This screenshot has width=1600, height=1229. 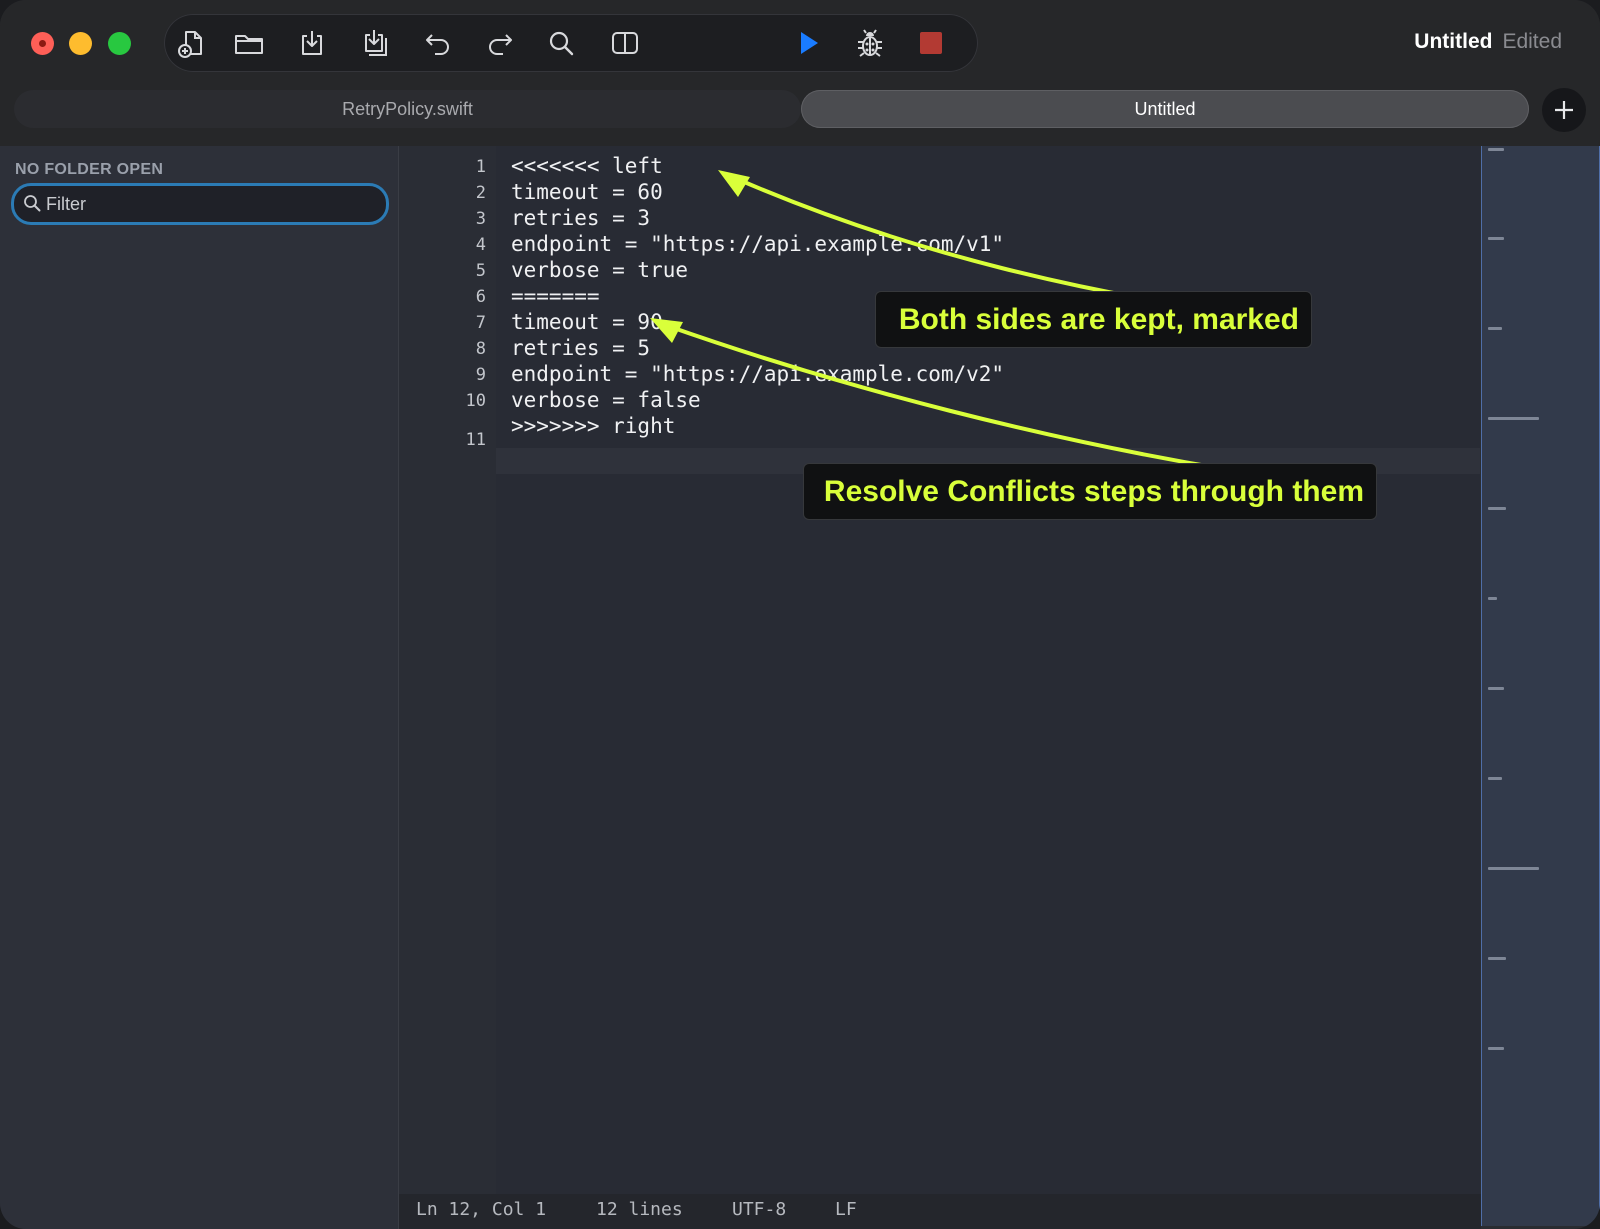 What do you see at coordinates (593, 426) in the screenshot?
I see `code-line: >>>>>>> right` at bounding box center [593, 426].